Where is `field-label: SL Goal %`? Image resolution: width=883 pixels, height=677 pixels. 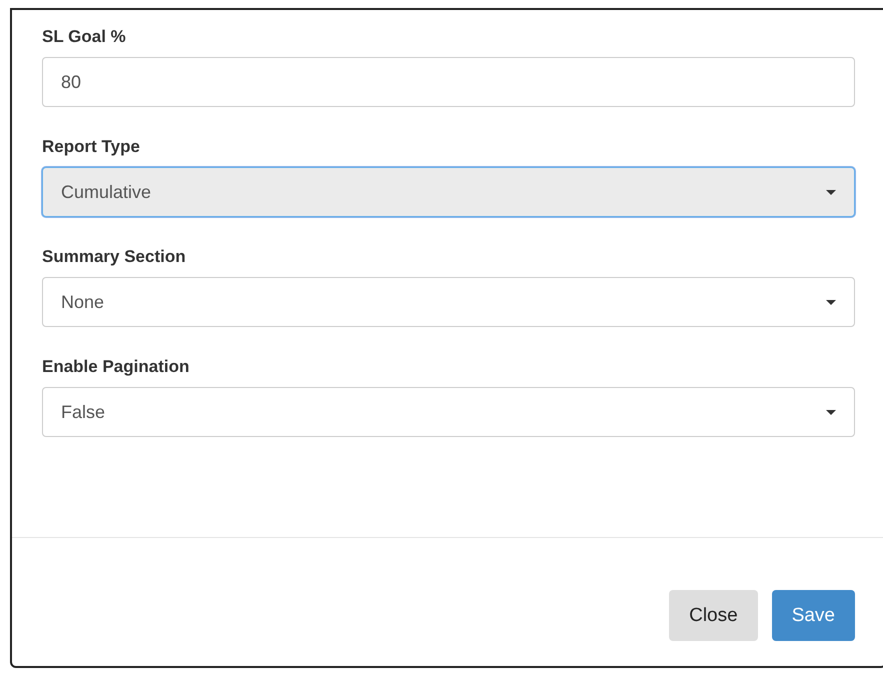 field-label: SL Goal % is located at coordinates (84, 37).